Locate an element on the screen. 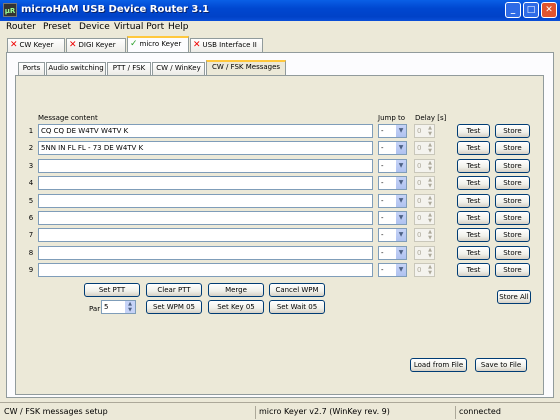 The width and height of the screenshot is (560, 420). load-from-file-button: Load from File is located at coordinates (438, 365).